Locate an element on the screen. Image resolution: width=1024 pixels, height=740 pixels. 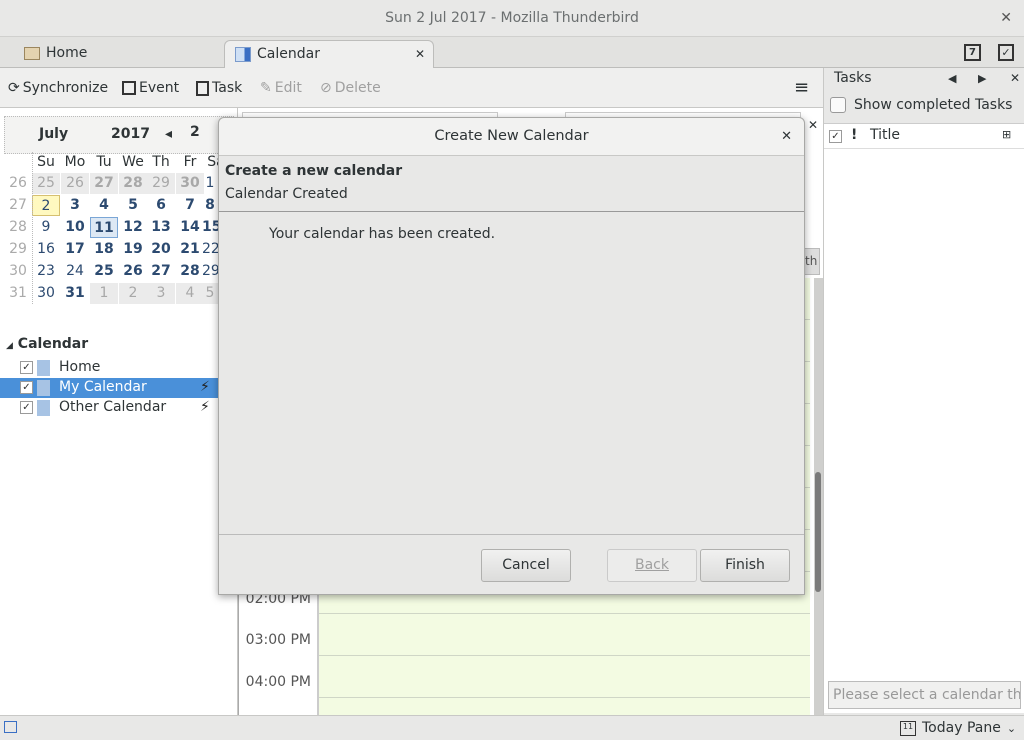
day-cell: 24 is located at coordinates (75, 271).